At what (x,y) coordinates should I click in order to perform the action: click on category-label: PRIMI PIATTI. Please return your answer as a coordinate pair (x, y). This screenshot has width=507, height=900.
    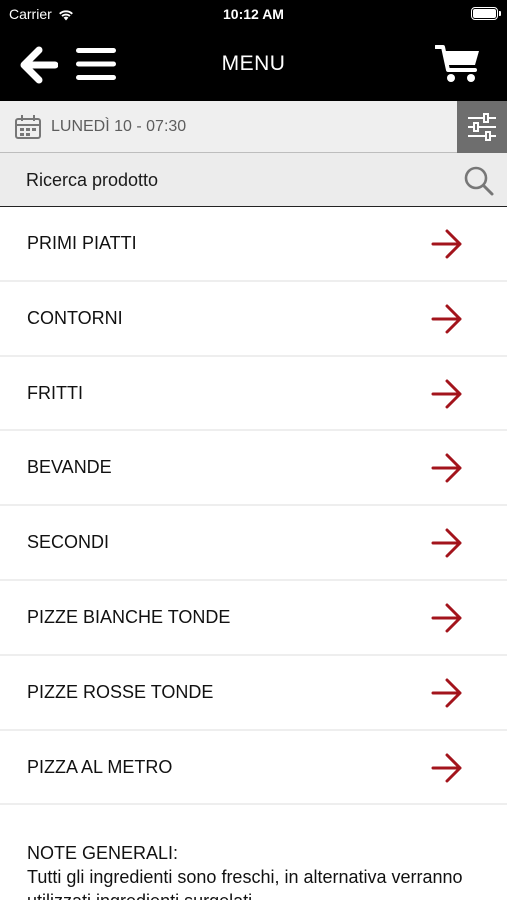
    Looking at the image, I should click on (82, 243).